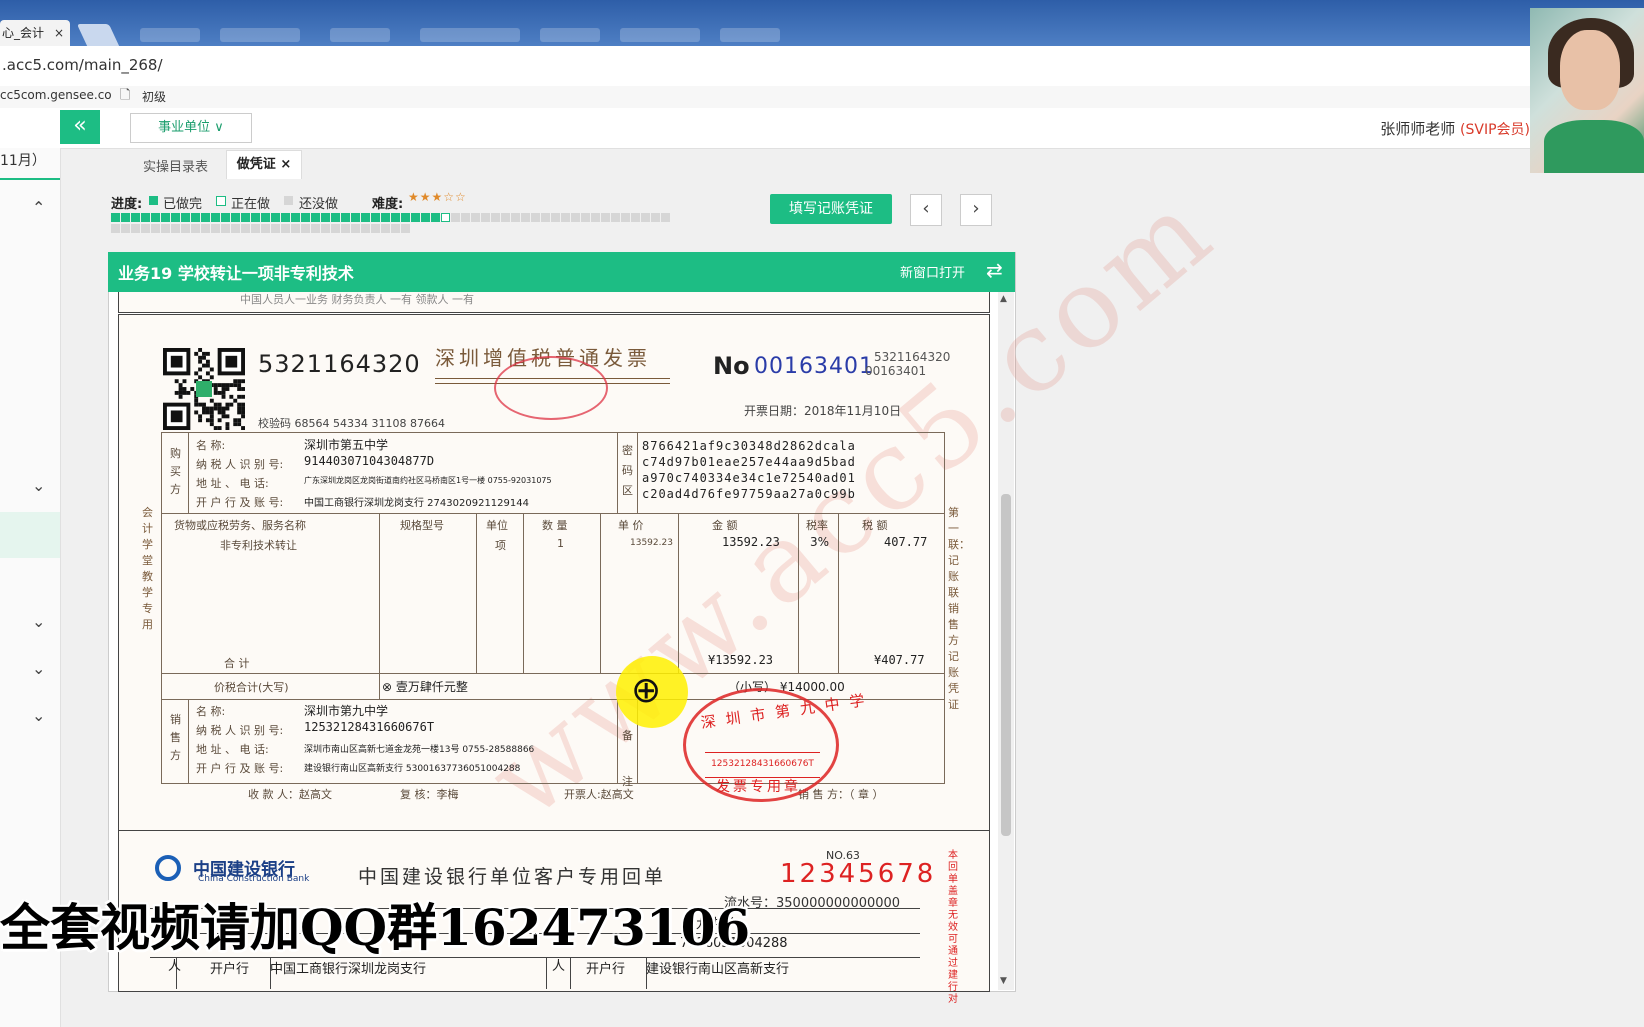  What do you see at coordinates (264, 164) in the screenshot?
I see `tab-voucher: 做凭证 ×` at bounding box center [264, 164].